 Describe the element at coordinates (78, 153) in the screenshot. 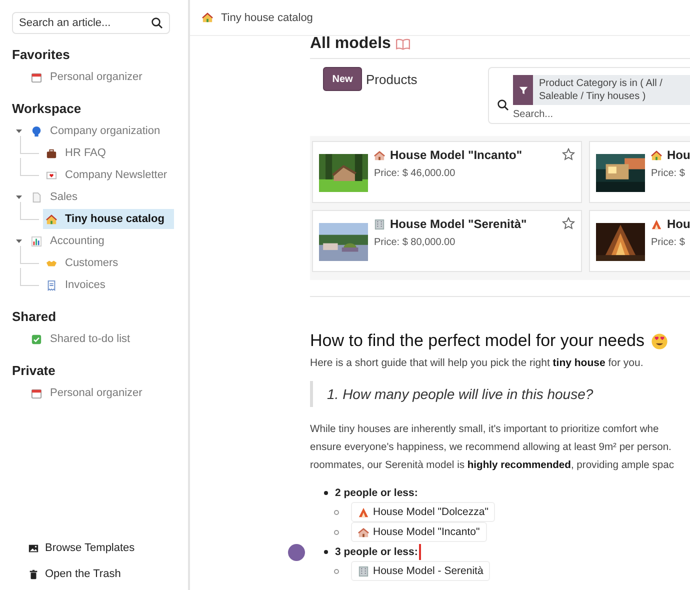

I see `sidebar-item: HR FAQ` at that location.